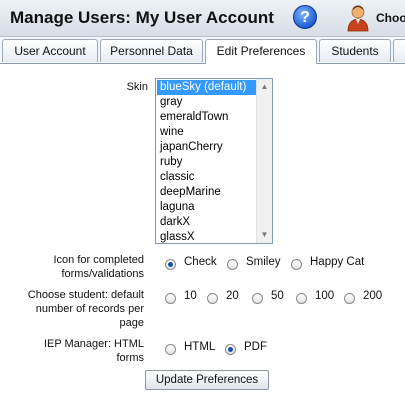 The height and width of the screenshot is (400, 405). I want to click on help-icon: ?, so click(305, 17).